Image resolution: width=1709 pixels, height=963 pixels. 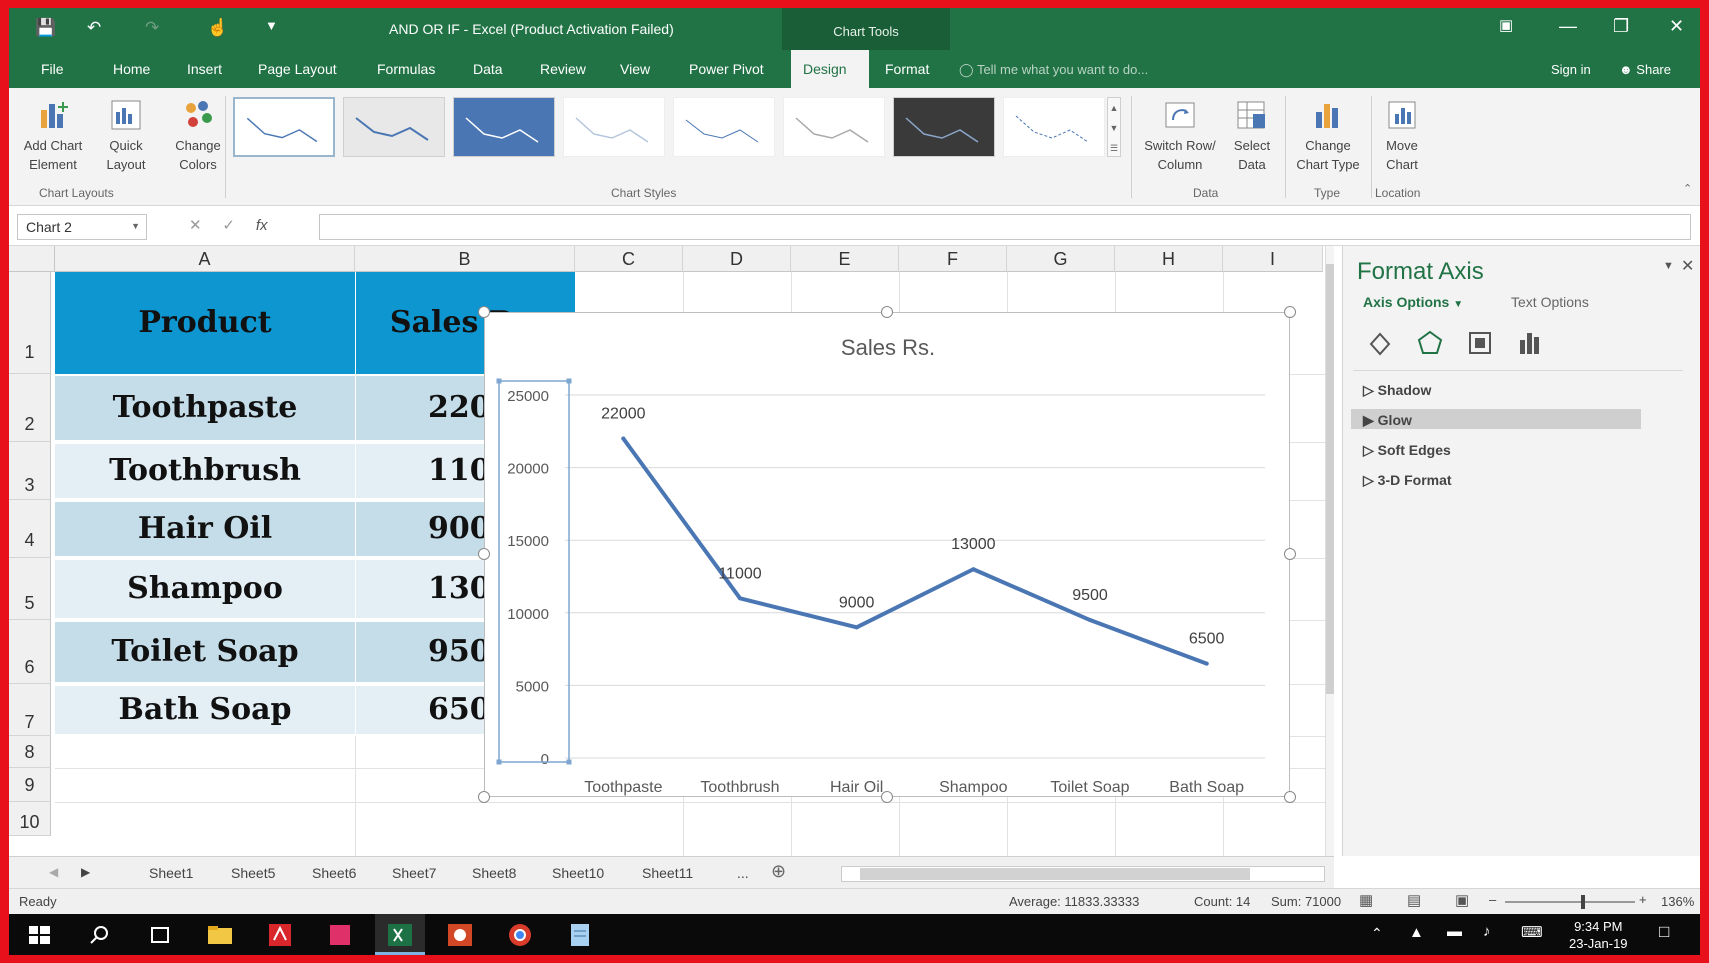 What do you see at coordinates (1430, 343) in the screenshot?
I see `effects-icon` at bounding box center [1430, 343].